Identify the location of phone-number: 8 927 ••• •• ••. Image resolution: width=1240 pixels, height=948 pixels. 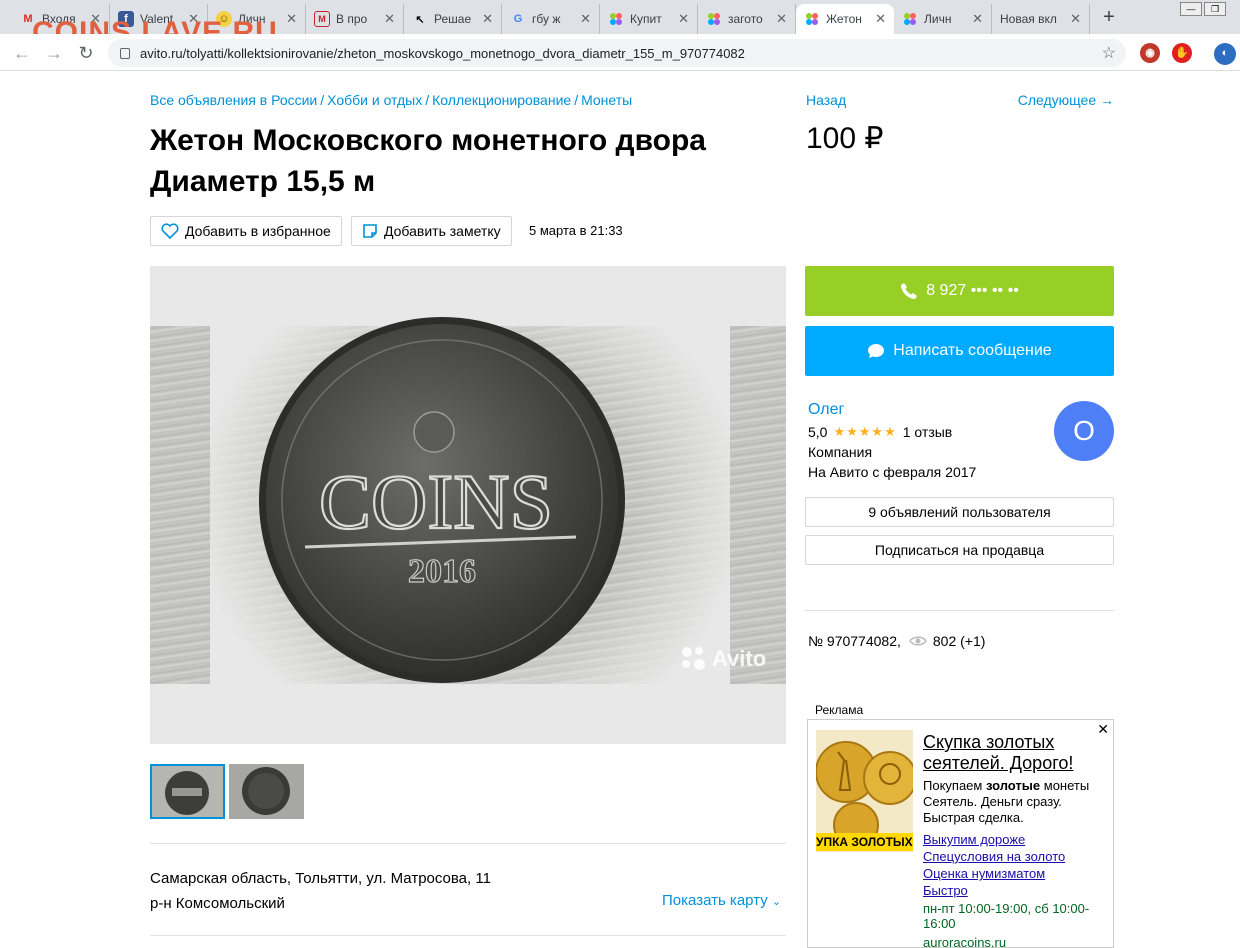
(972, 290).